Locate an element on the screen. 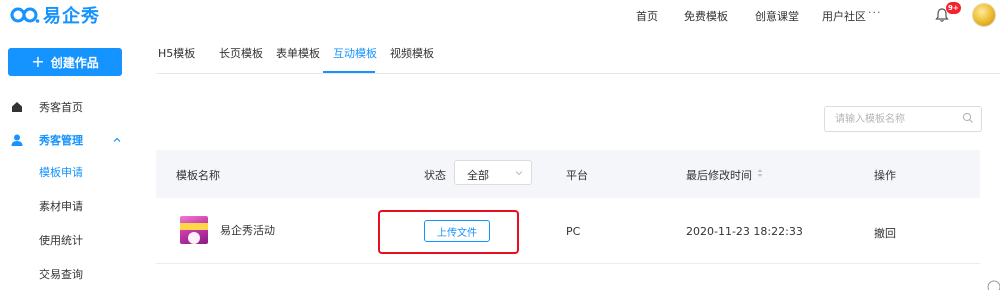  column-platform: 平台 is located at coordinates (577, 175).